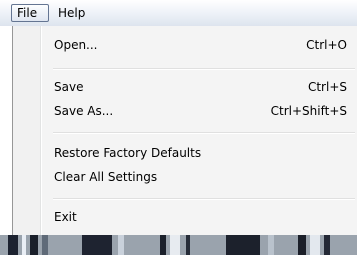  What do you see at coordinates (199, 177) in the screenshot?
I see `menu-item-clear-all-settings: Clear All Settings` at bounding box center [199, 177].